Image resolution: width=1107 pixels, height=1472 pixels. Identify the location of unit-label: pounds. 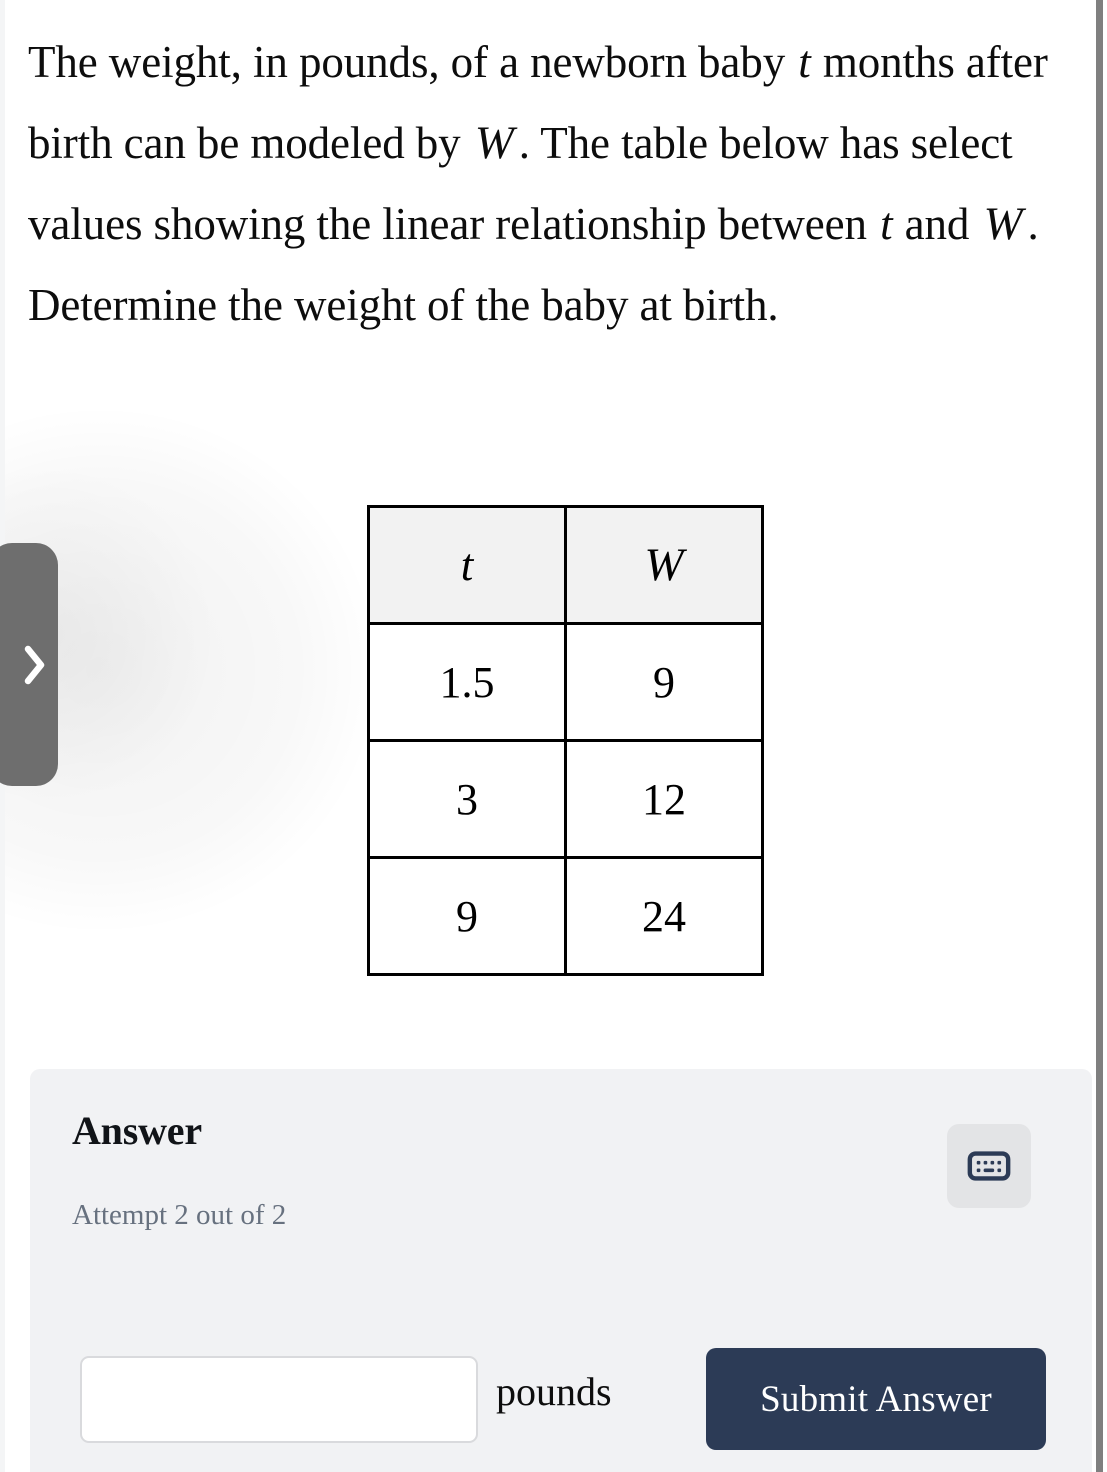
(554, 1391).